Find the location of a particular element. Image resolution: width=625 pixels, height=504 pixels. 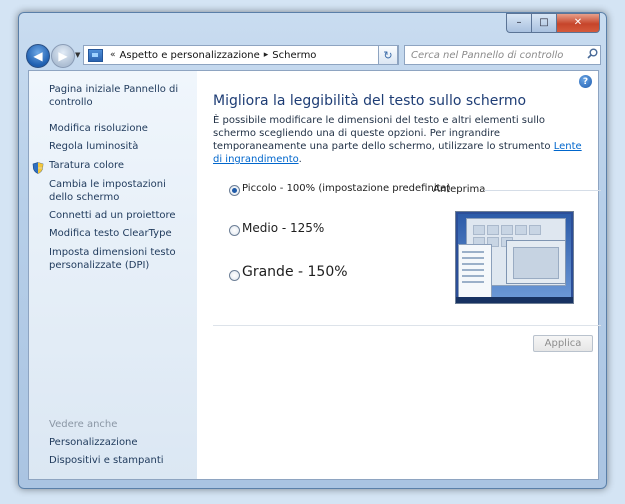

sidebar-item-personalization: Personalizzazione is located at coordinates (119, 442).